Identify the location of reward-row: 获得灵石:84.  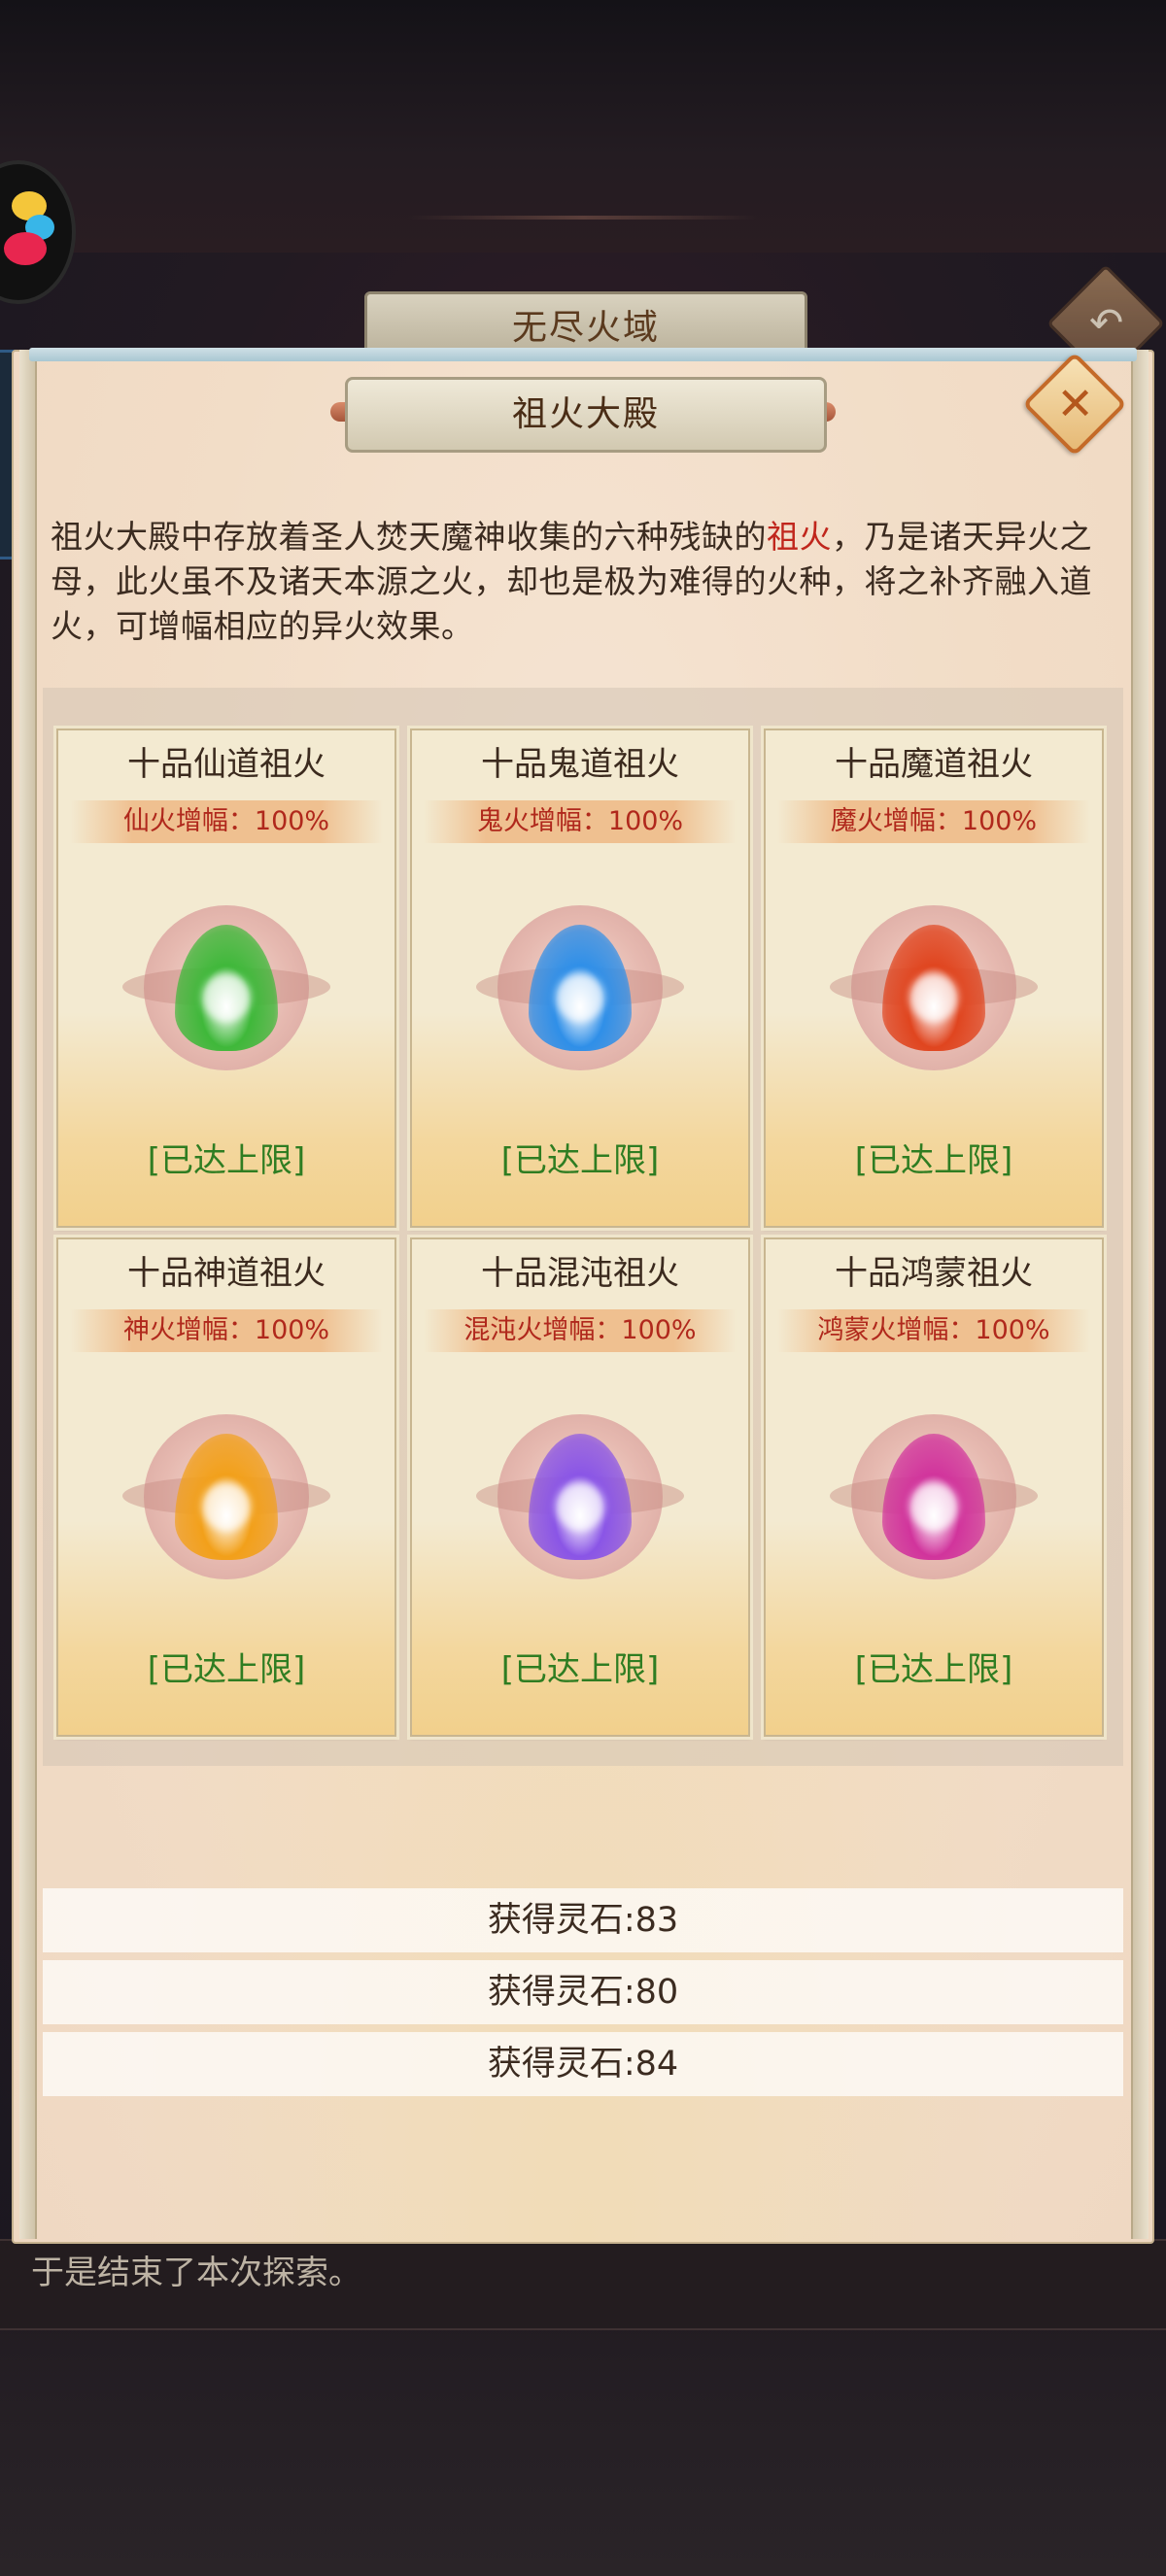
(583, 2064).